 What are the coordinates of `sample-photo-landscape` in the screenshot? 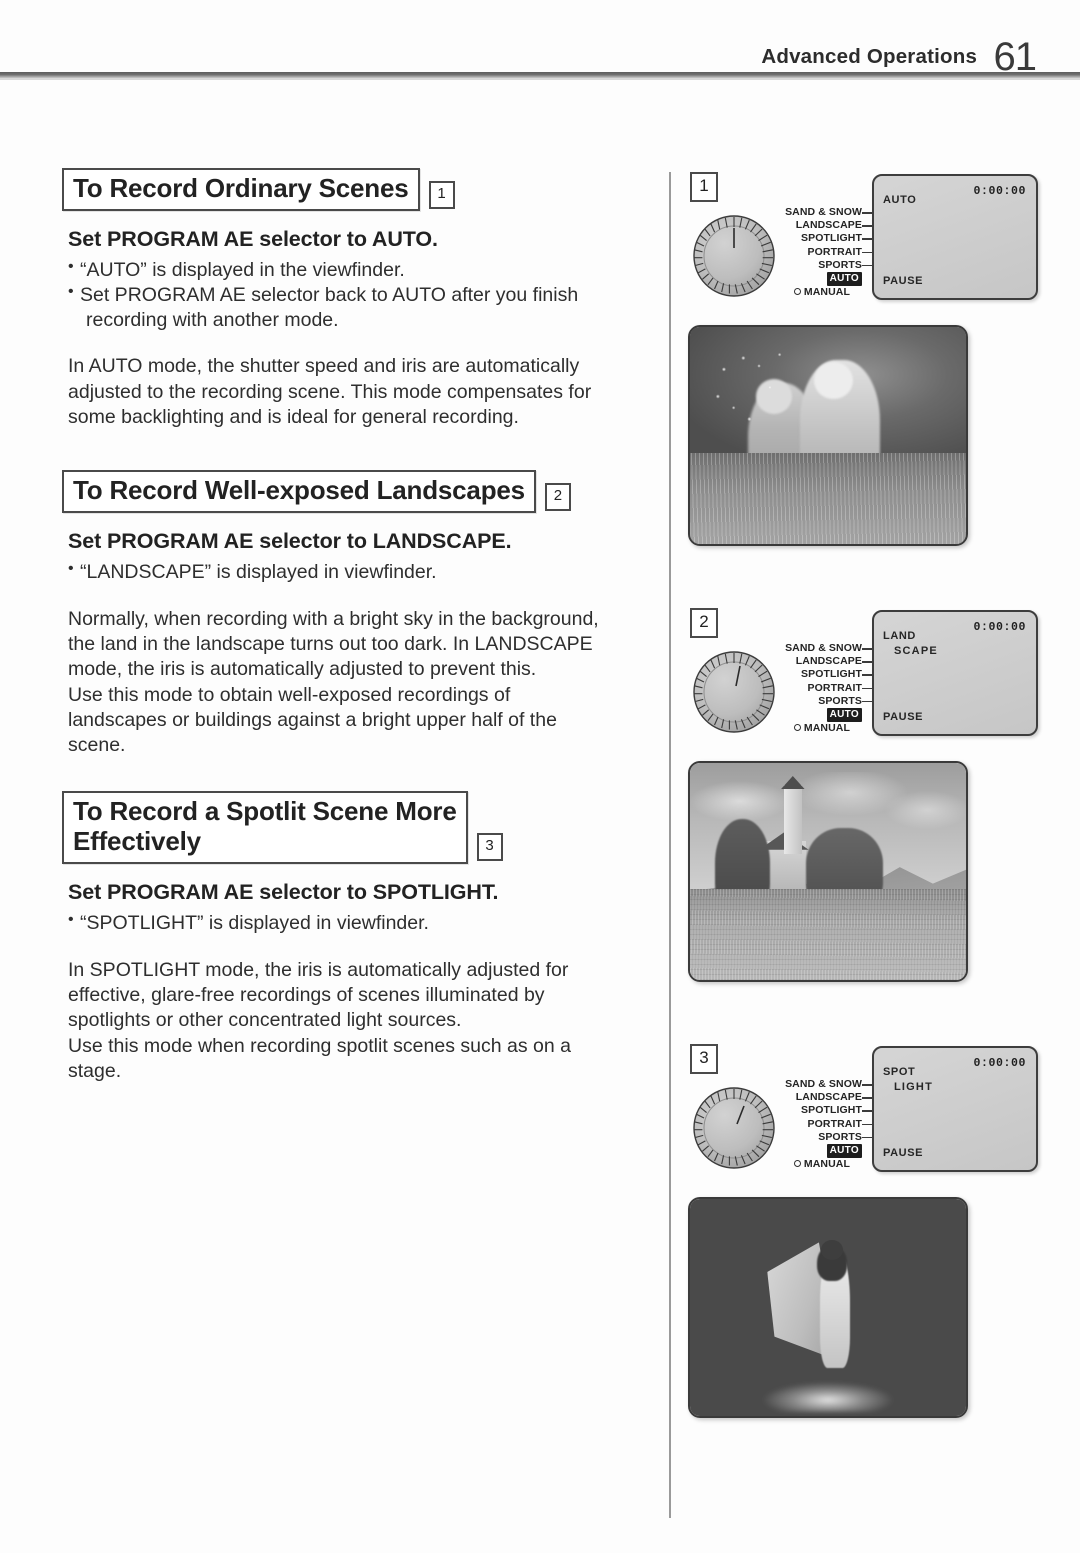 It's located at (828, 871).